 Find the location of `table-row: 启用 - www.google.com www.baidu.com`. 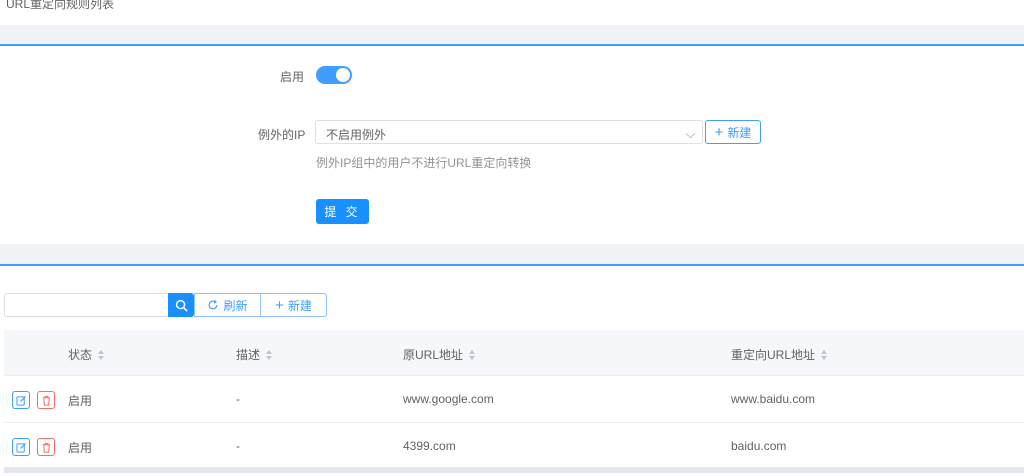

table-row: 启用 - www.google.com www.baidu.com is located at coordinates (514, 399).